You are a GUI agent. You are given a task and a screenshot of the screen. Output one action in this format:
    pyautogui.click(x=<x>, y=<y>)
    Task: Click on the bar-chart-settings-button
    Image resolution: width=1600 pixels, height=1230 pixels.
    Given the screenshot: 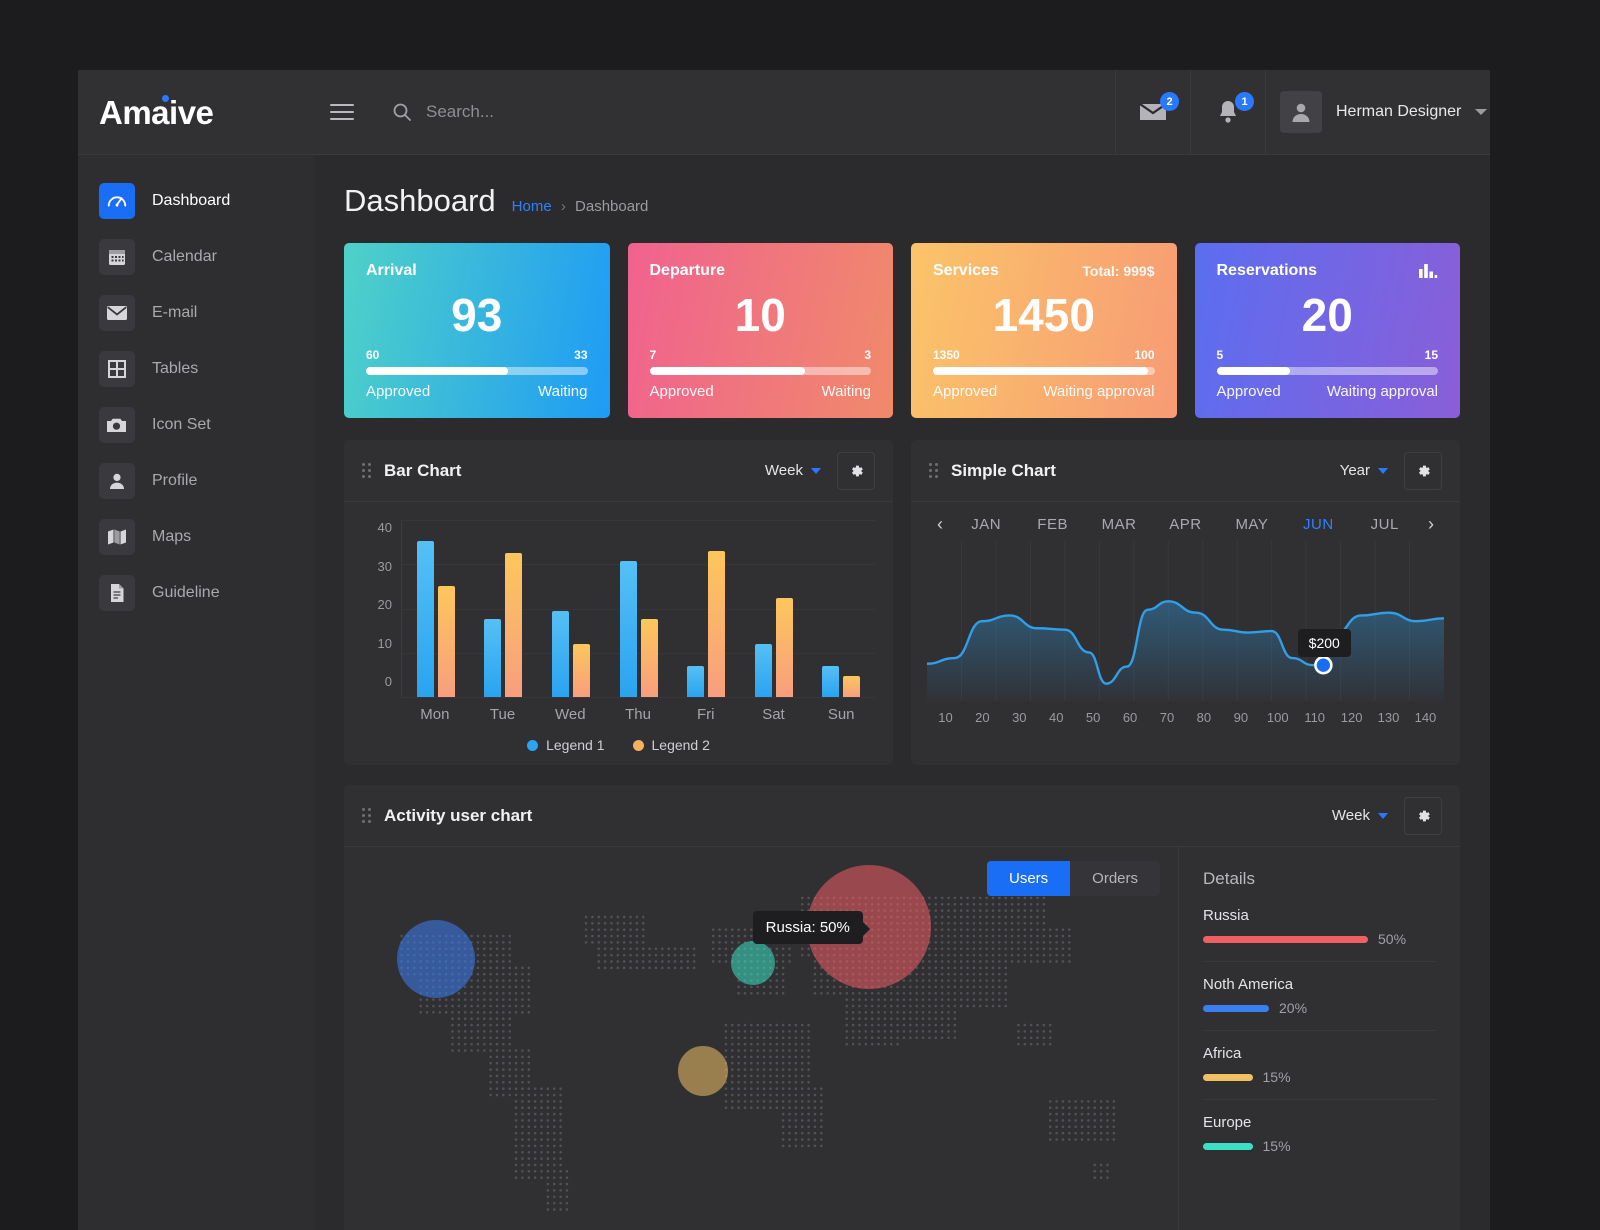 What is the action you would take?
    pyautogui.click(x=856, y=470)
    